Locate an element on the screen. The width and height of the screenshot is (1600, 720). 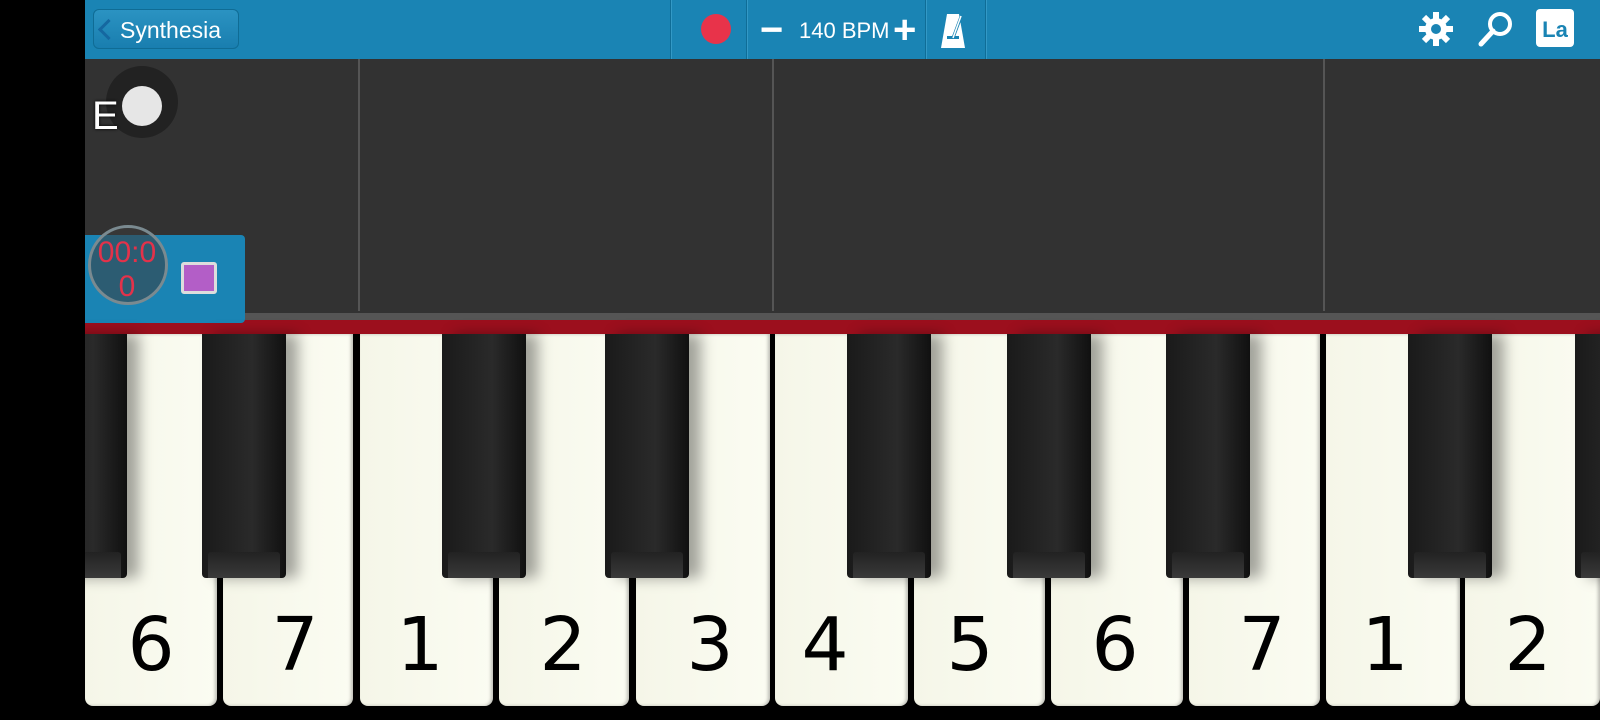
bpm-display: 140 BPM is located at coordinates (844, 30).